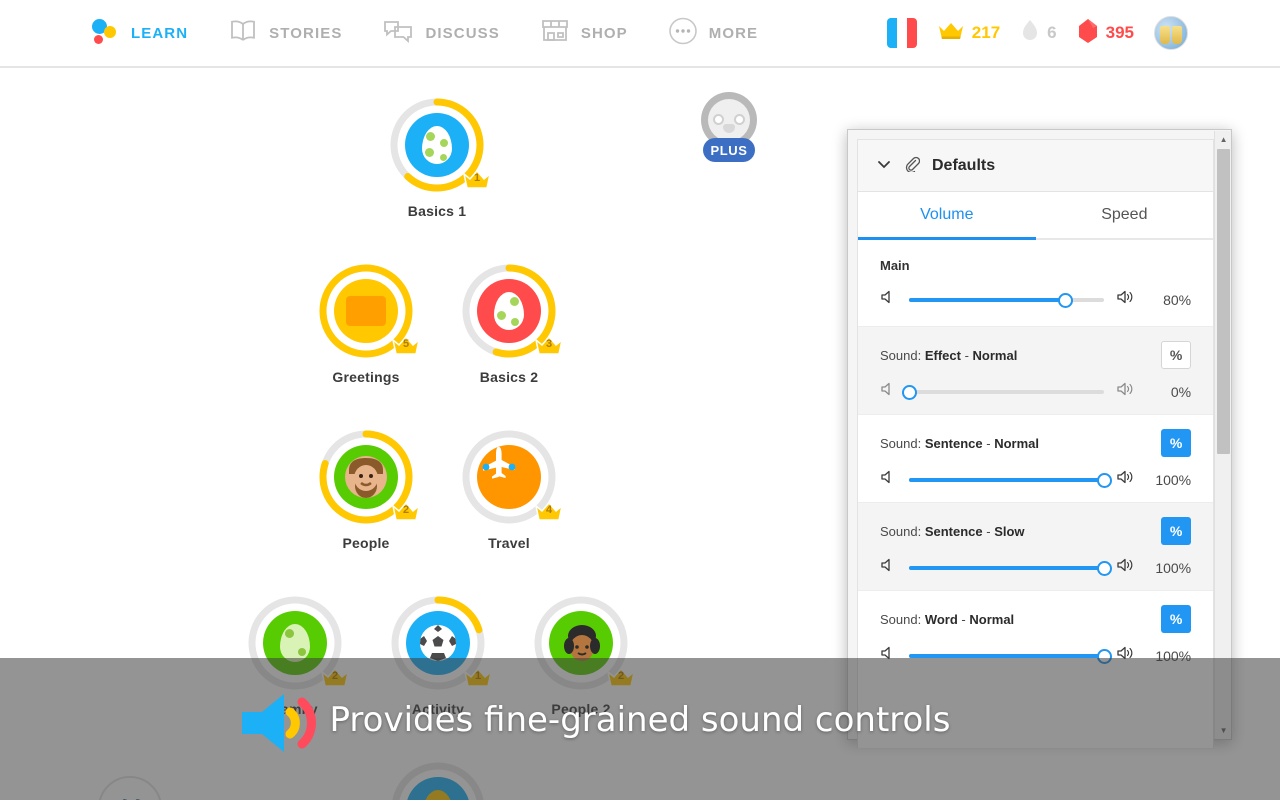  Describe the element at coordinates (1036, 546) in the screenshot. I see `sound-row-sentence-slow: Sound: Sentence - Slow % 100%` at that location.